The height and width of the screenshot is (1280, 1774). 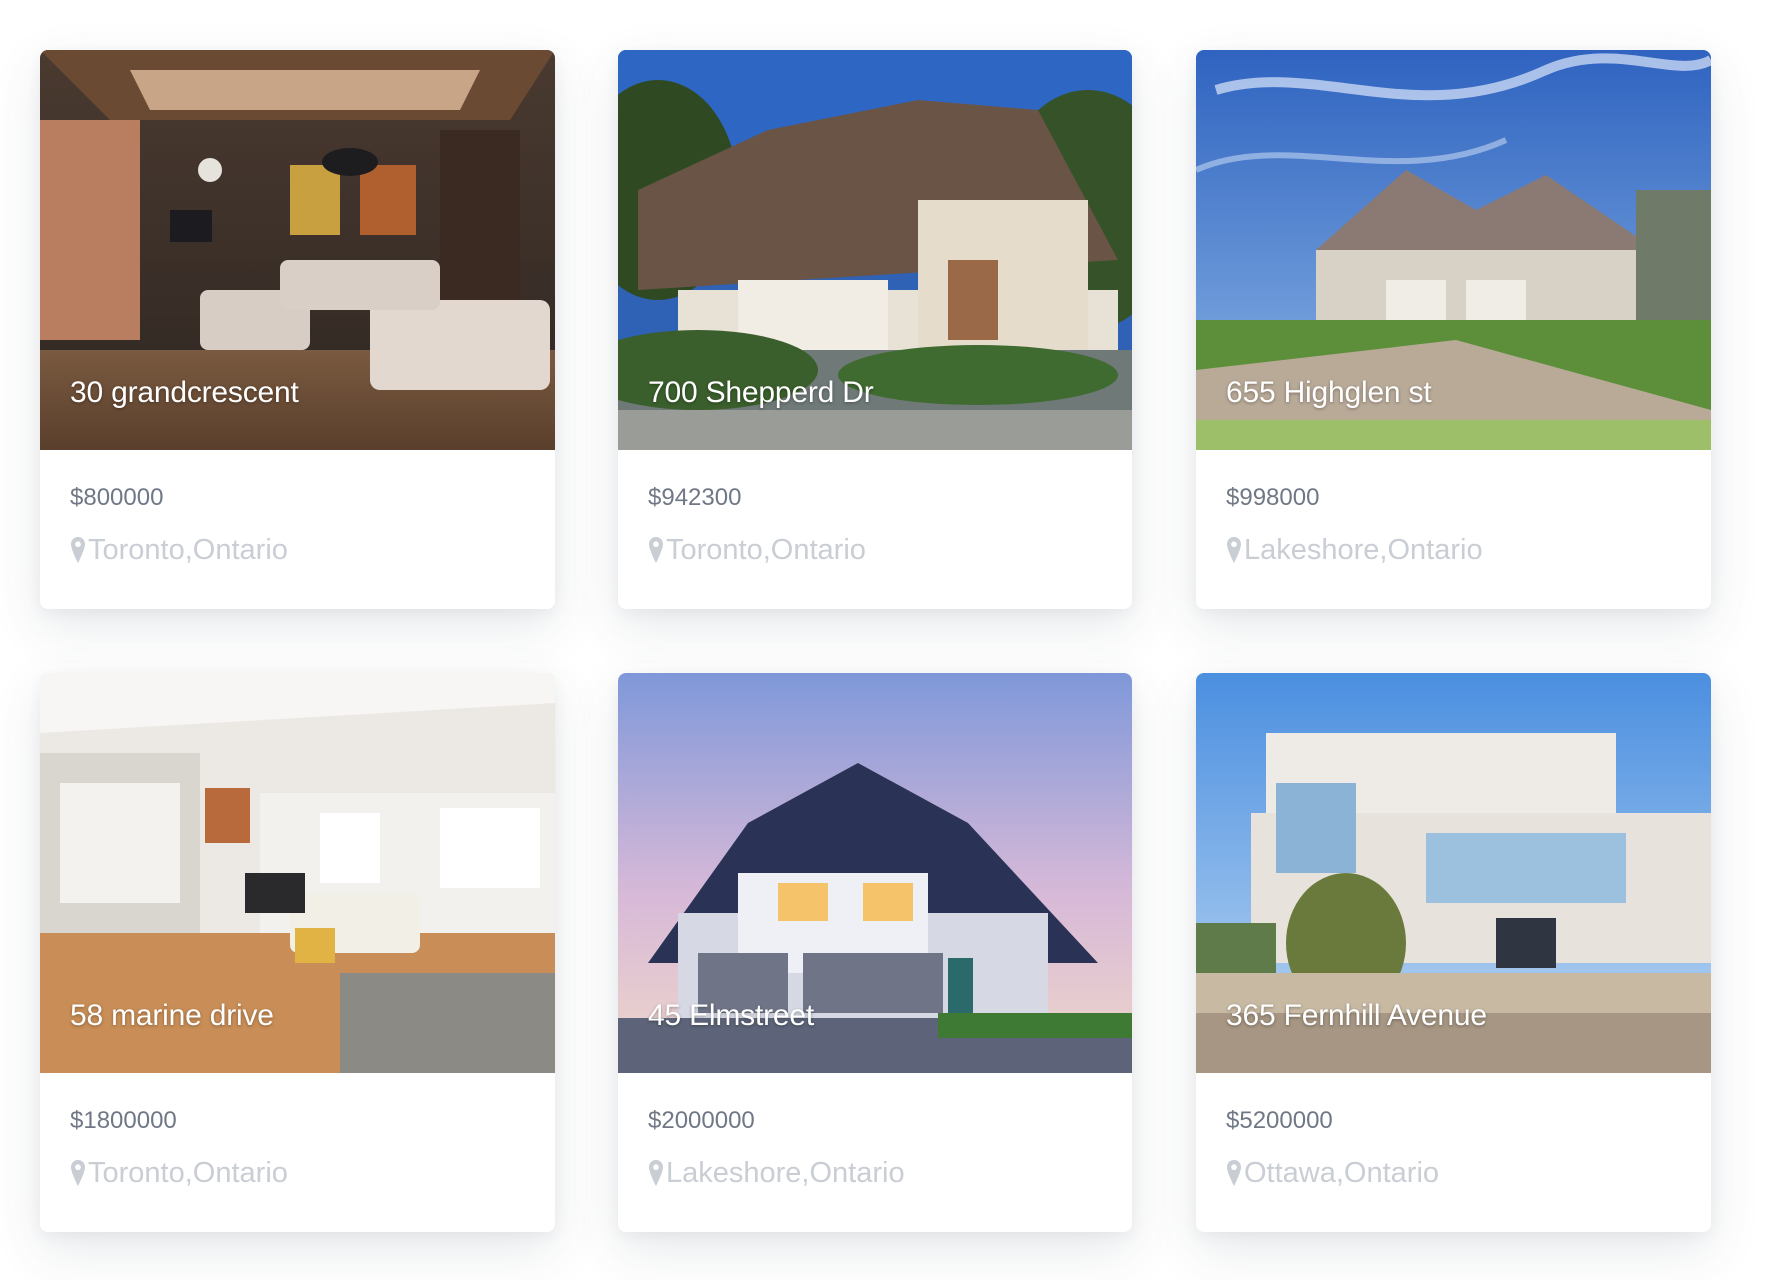 I want to click on listing-title: 30 grandcrescent, so click(x=184, y=393).